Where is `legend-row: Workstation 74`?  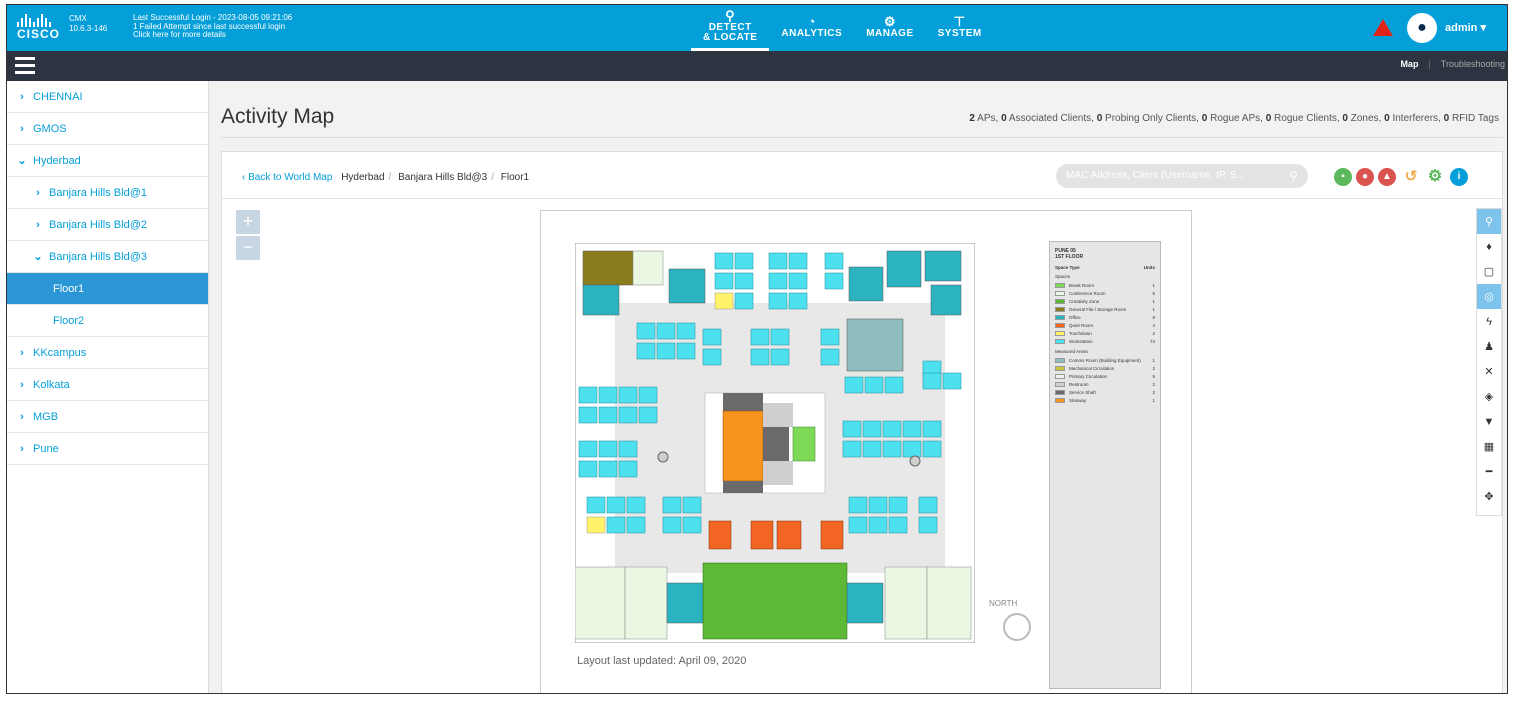 legend-row: Workstation 74 is located at coordinates (1105, 341).